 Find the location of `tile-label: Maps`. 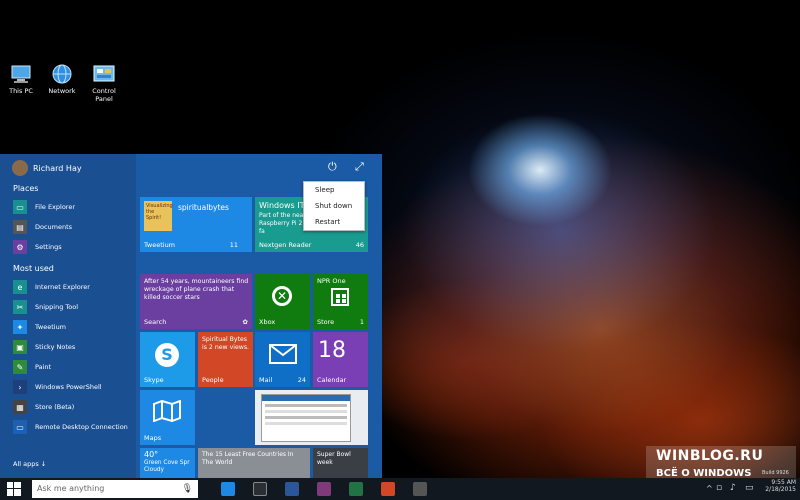

tile-label: Maps is located at coordinates (153, 438).